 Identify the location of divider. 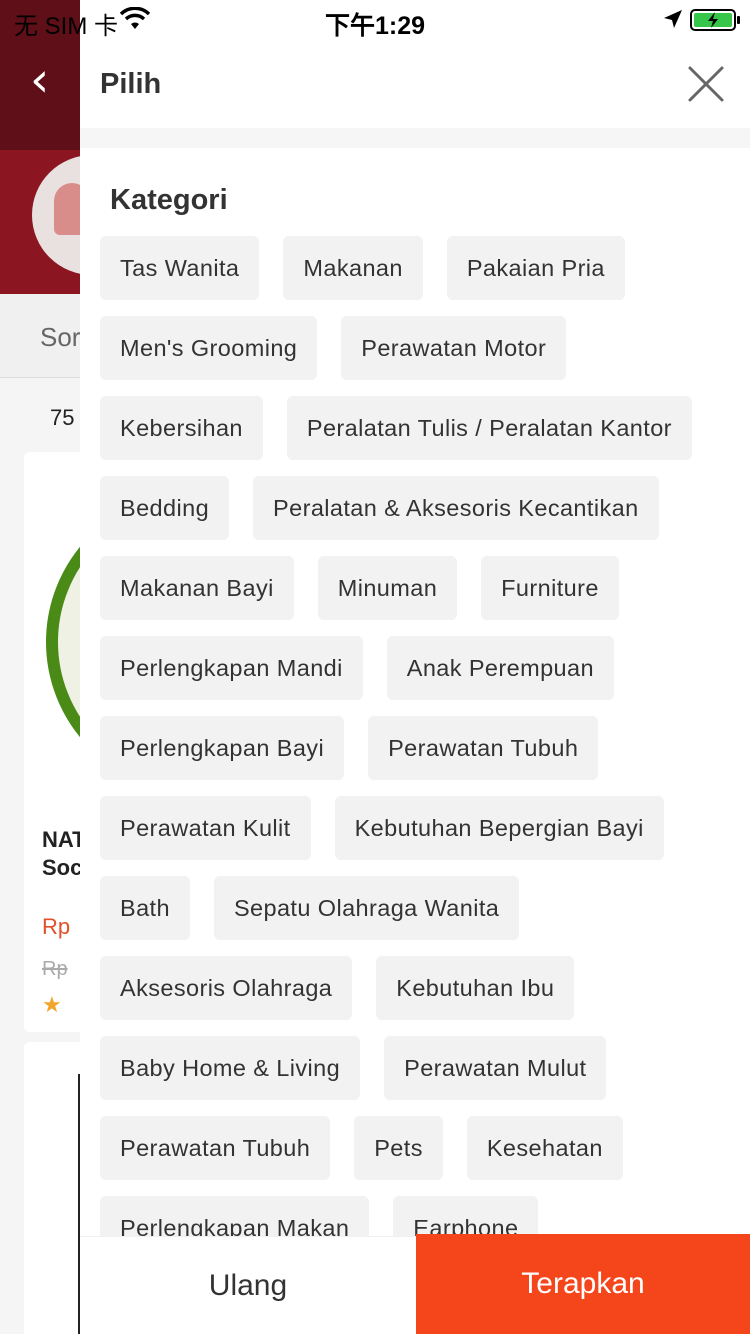
(415, 138).